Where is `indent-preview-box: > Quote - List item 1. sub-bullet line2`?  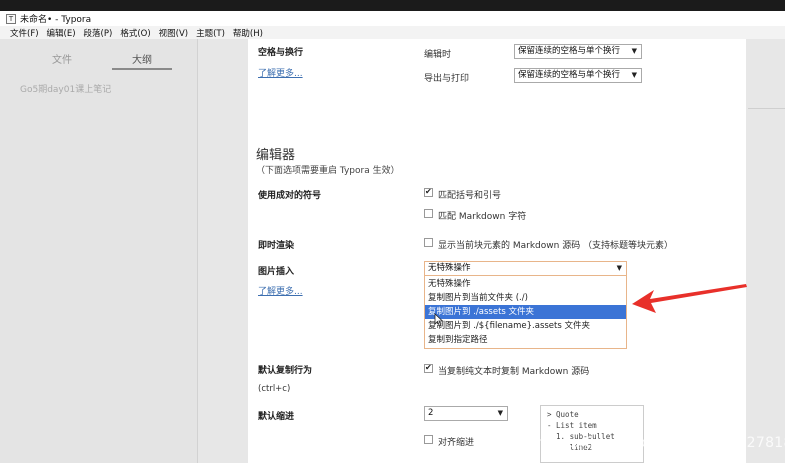 indent-preview-box: > Quote - List item 1. sub-bullet line2 is located at coordinates (592, 434).